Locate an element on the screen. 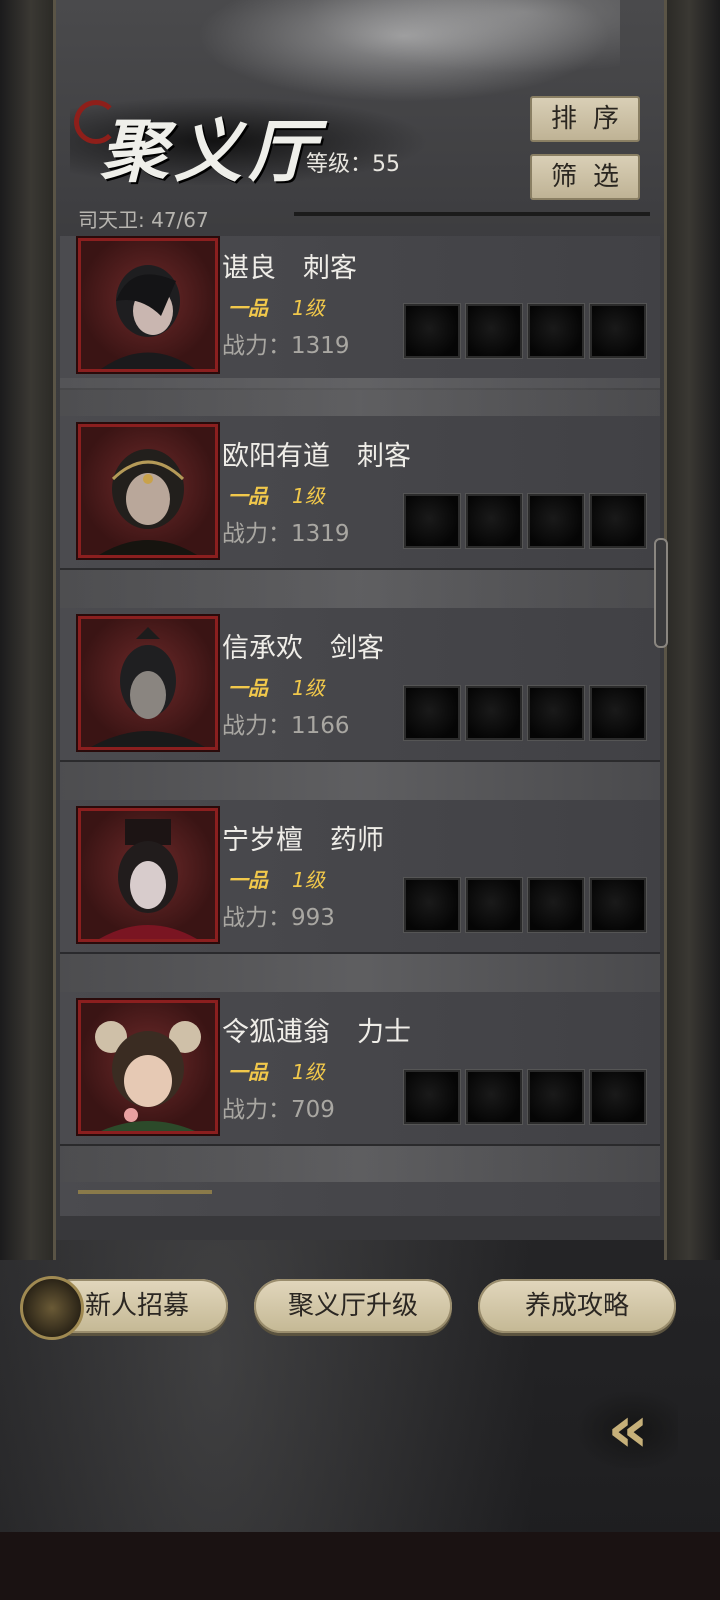  double-chevron-left-icon: « is located at coordinates (628, 1430).